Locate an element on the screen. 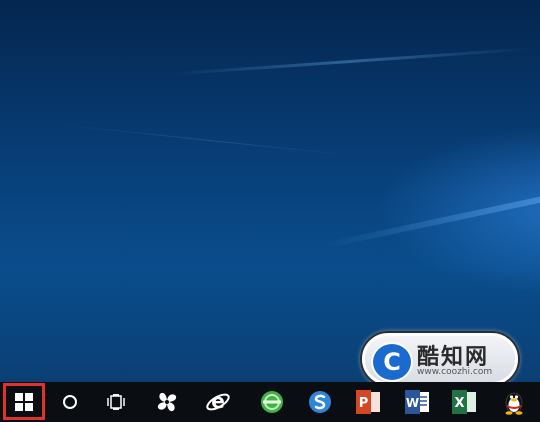 The image size is (540, 422). windows-logo-icon is located at coordinates (24, 401).